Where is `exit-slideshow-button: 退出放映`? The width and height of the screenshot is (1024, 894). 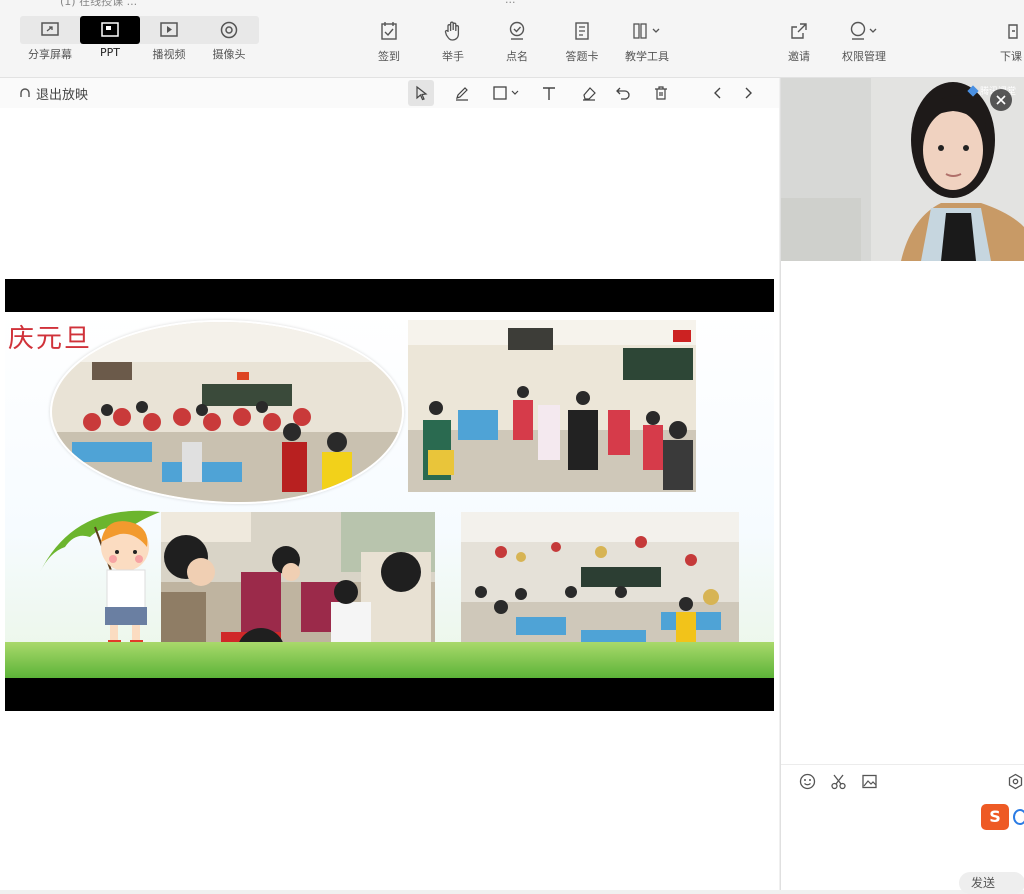 exit-slideshow-button: 退出放映 is located at coordinates (53, 93).